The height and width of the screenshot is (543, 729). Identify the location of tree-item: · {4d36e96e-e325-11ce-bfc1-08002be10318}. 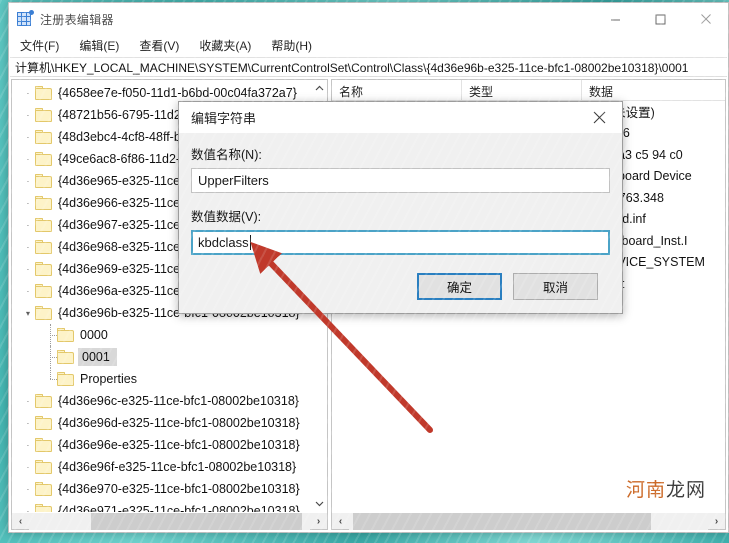
(161, 445).